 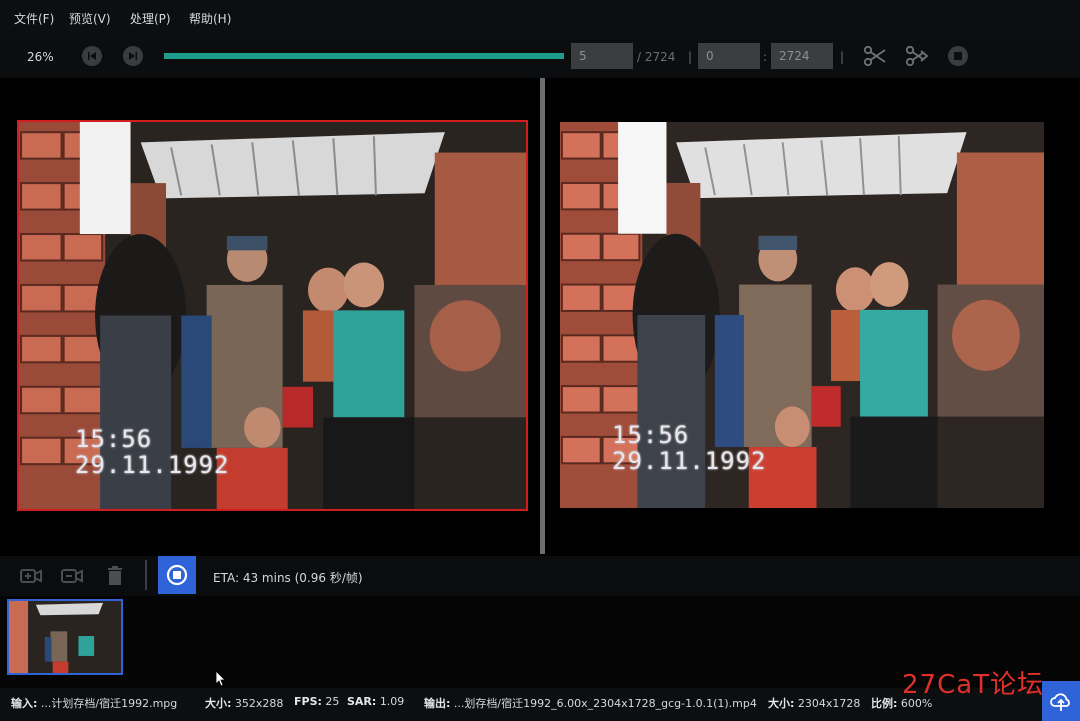 I want to click on thumbnail-image, so click(x=65, y=637).